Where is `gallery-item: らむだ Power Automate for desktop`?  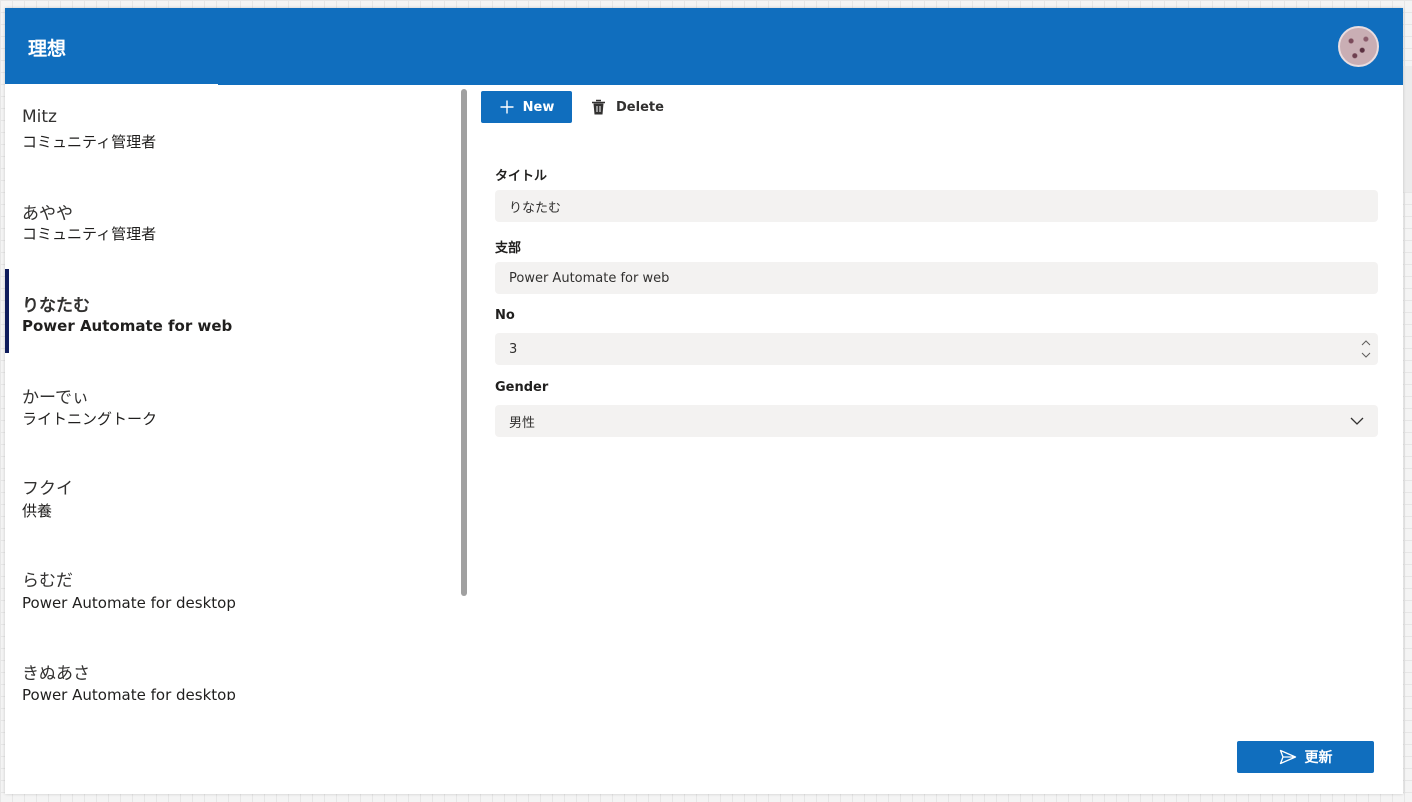
gallery-item: らむだ Power Automate for desktop is located at coordinates (232, 591).